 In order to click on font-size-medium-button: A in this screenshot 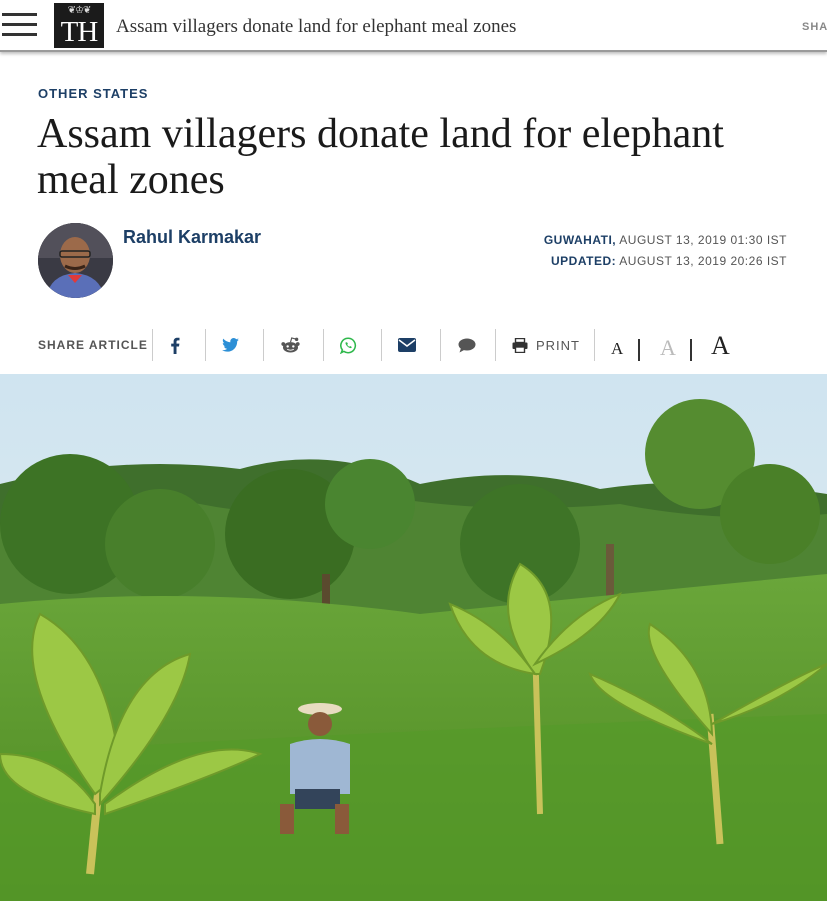, I will do `click(668, 348)`.